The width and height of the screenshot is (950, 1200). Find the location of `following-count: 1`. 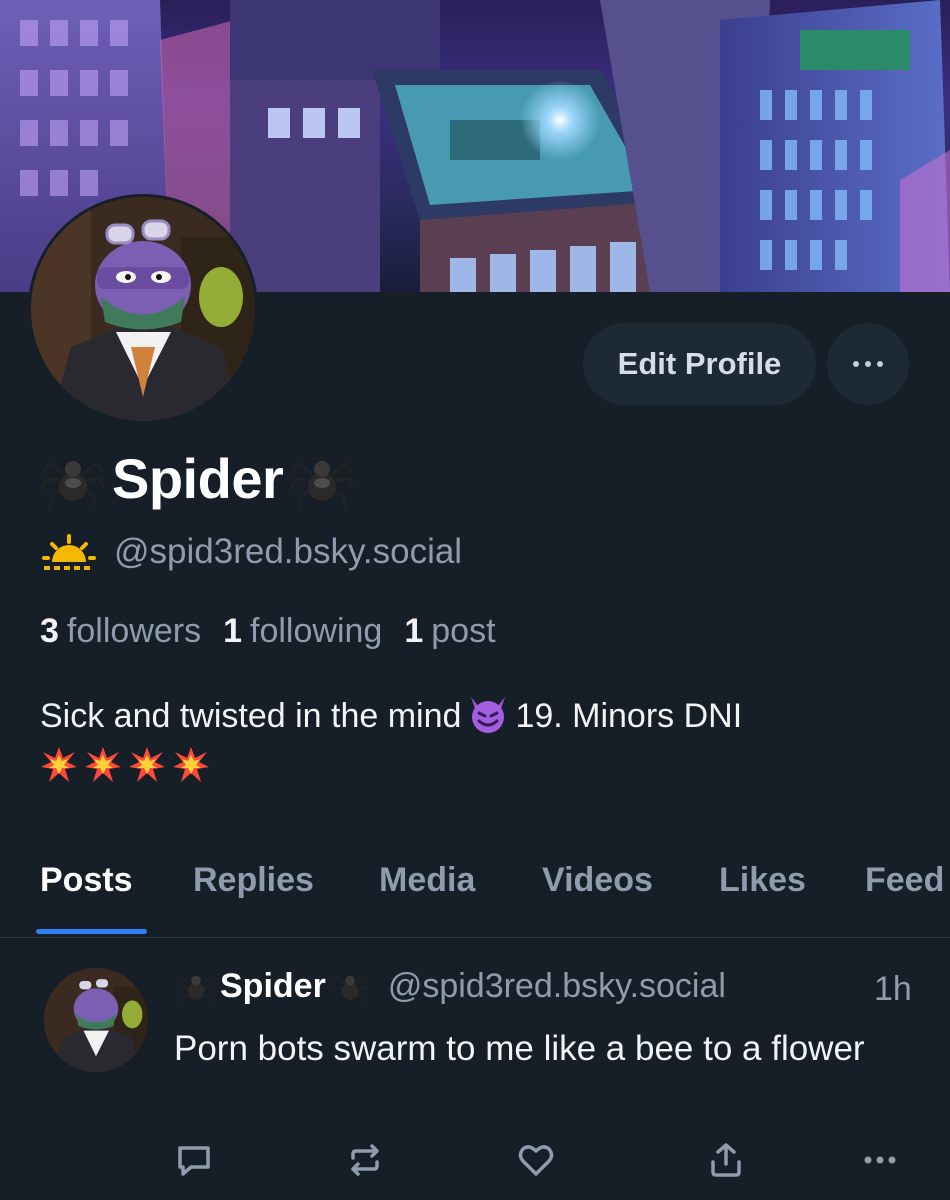

following-count: 1 is located at coordinates (233, 631).